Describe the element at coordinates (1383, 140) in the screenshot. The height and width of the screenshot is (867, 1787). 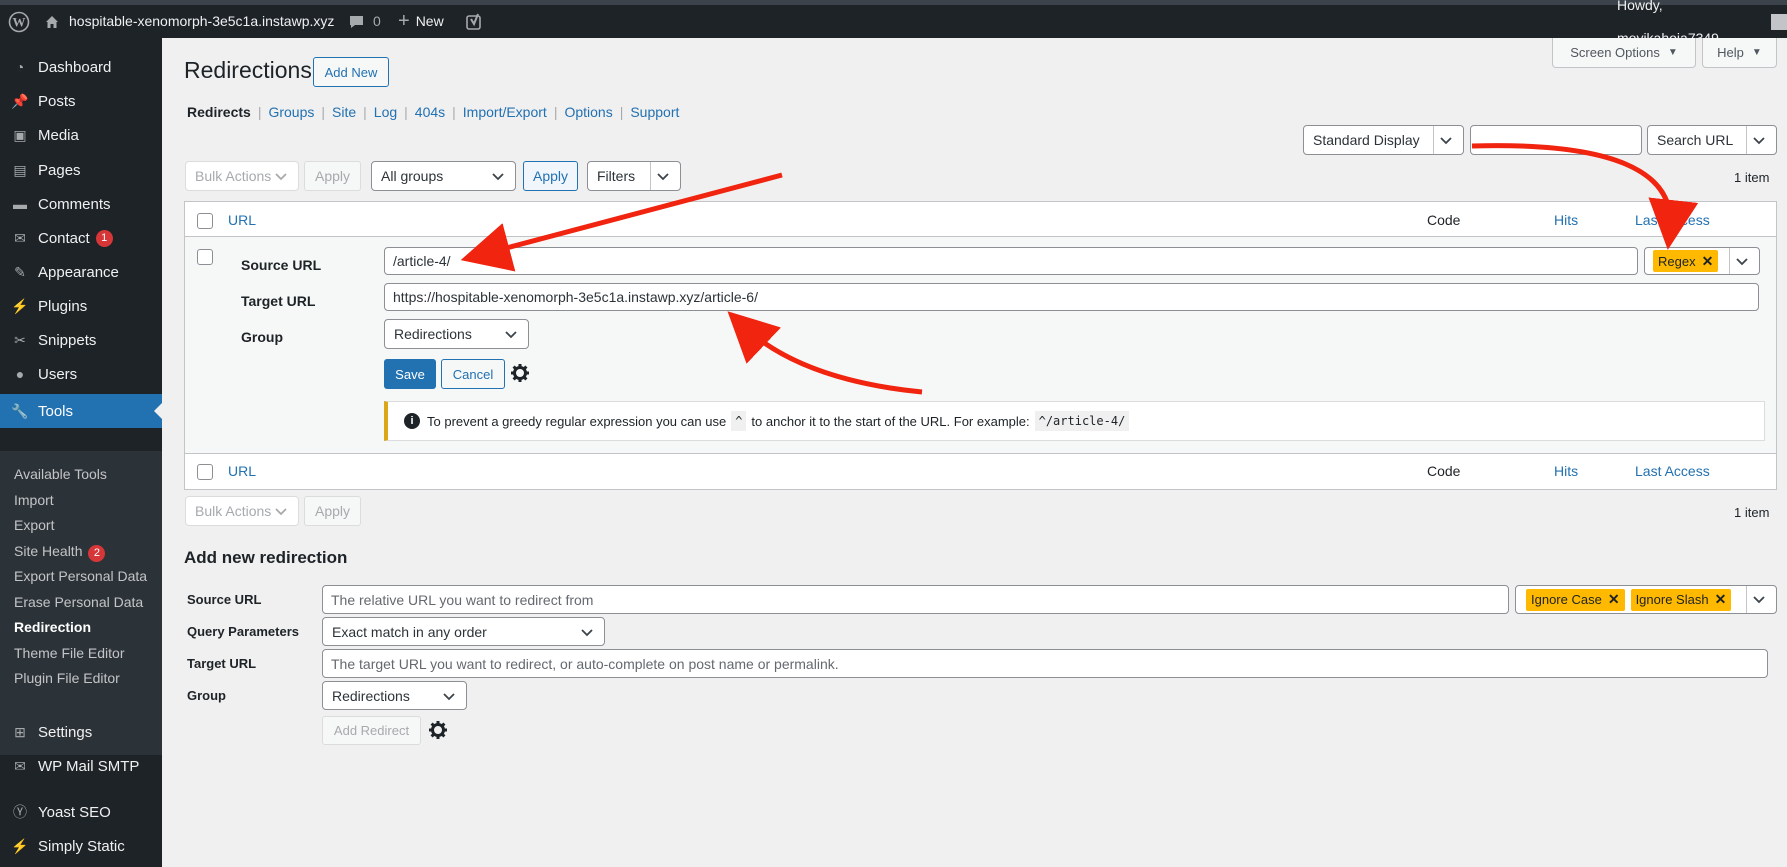
I see `display-select: Standard Display` at that location.